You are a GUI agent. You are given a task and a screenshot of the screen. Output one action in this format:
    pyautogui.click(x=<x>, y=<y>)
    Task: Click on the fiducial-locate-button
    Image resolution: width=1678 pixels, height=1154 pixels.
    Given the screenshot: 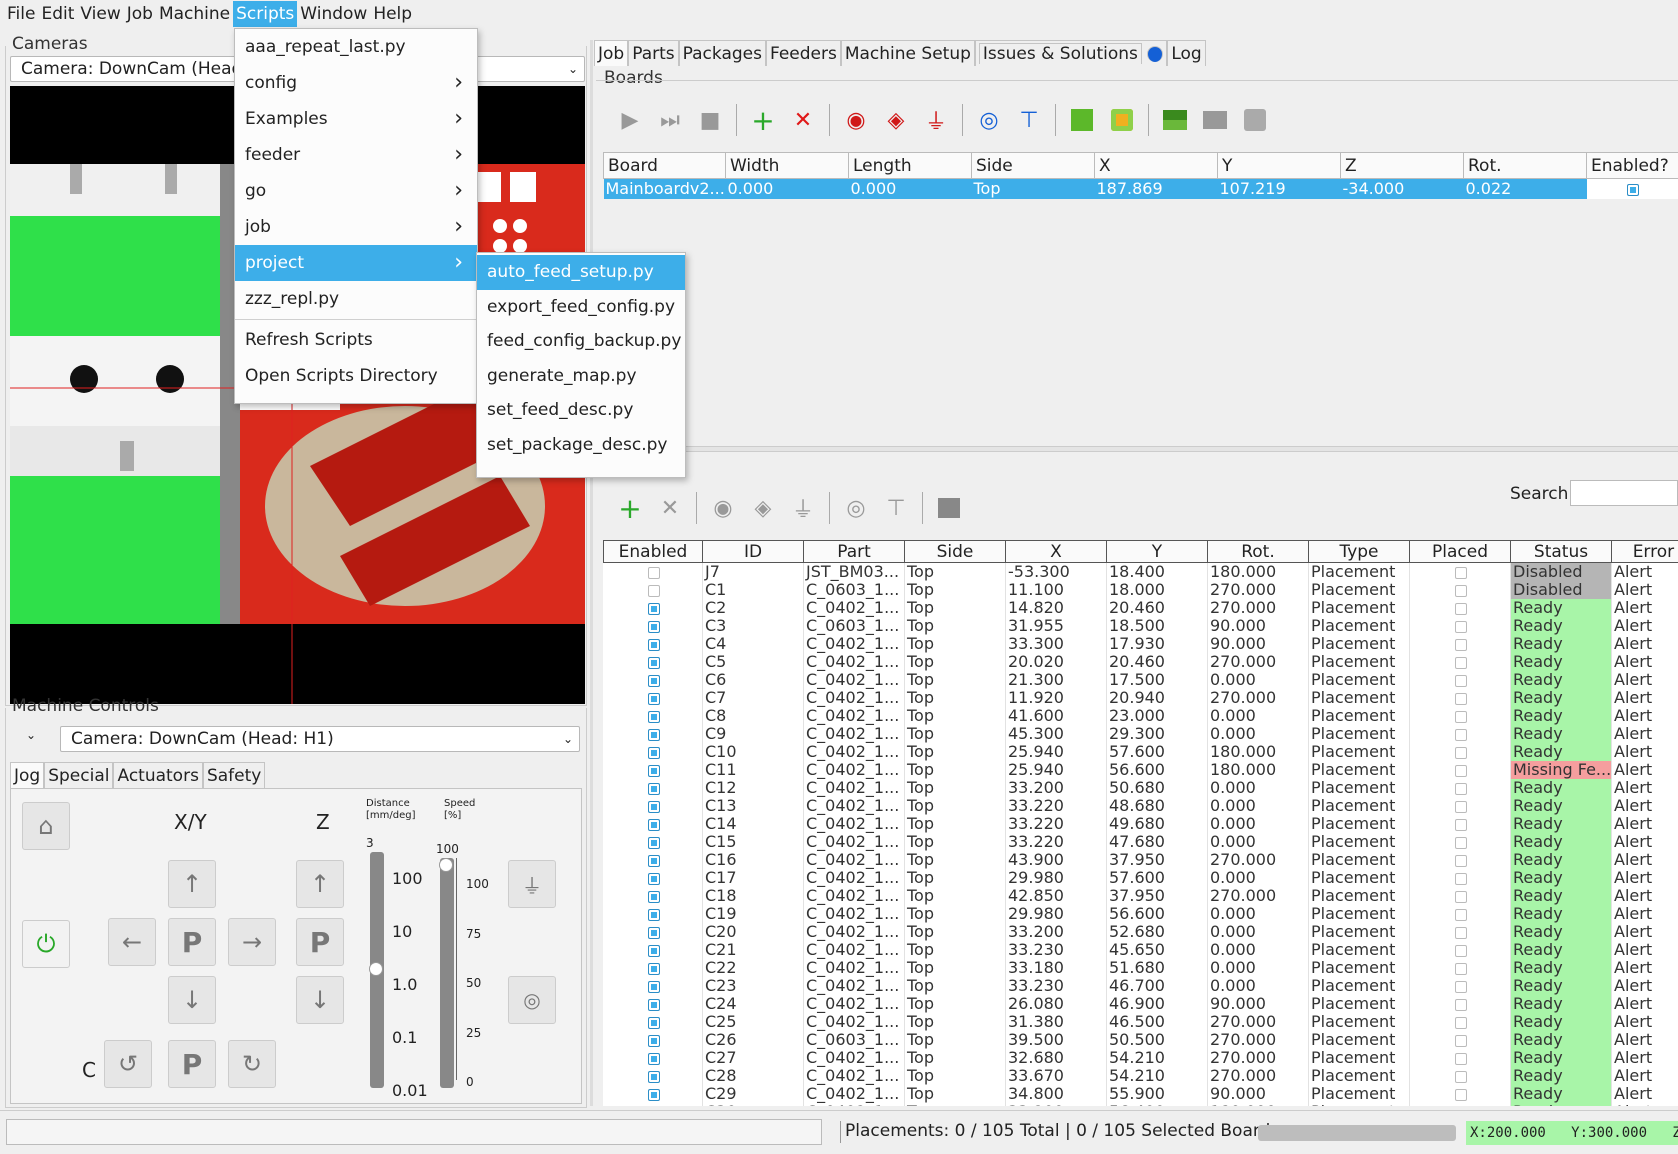 What is the action you would take?
    pyautogui.click(x=1122, y=120)
    